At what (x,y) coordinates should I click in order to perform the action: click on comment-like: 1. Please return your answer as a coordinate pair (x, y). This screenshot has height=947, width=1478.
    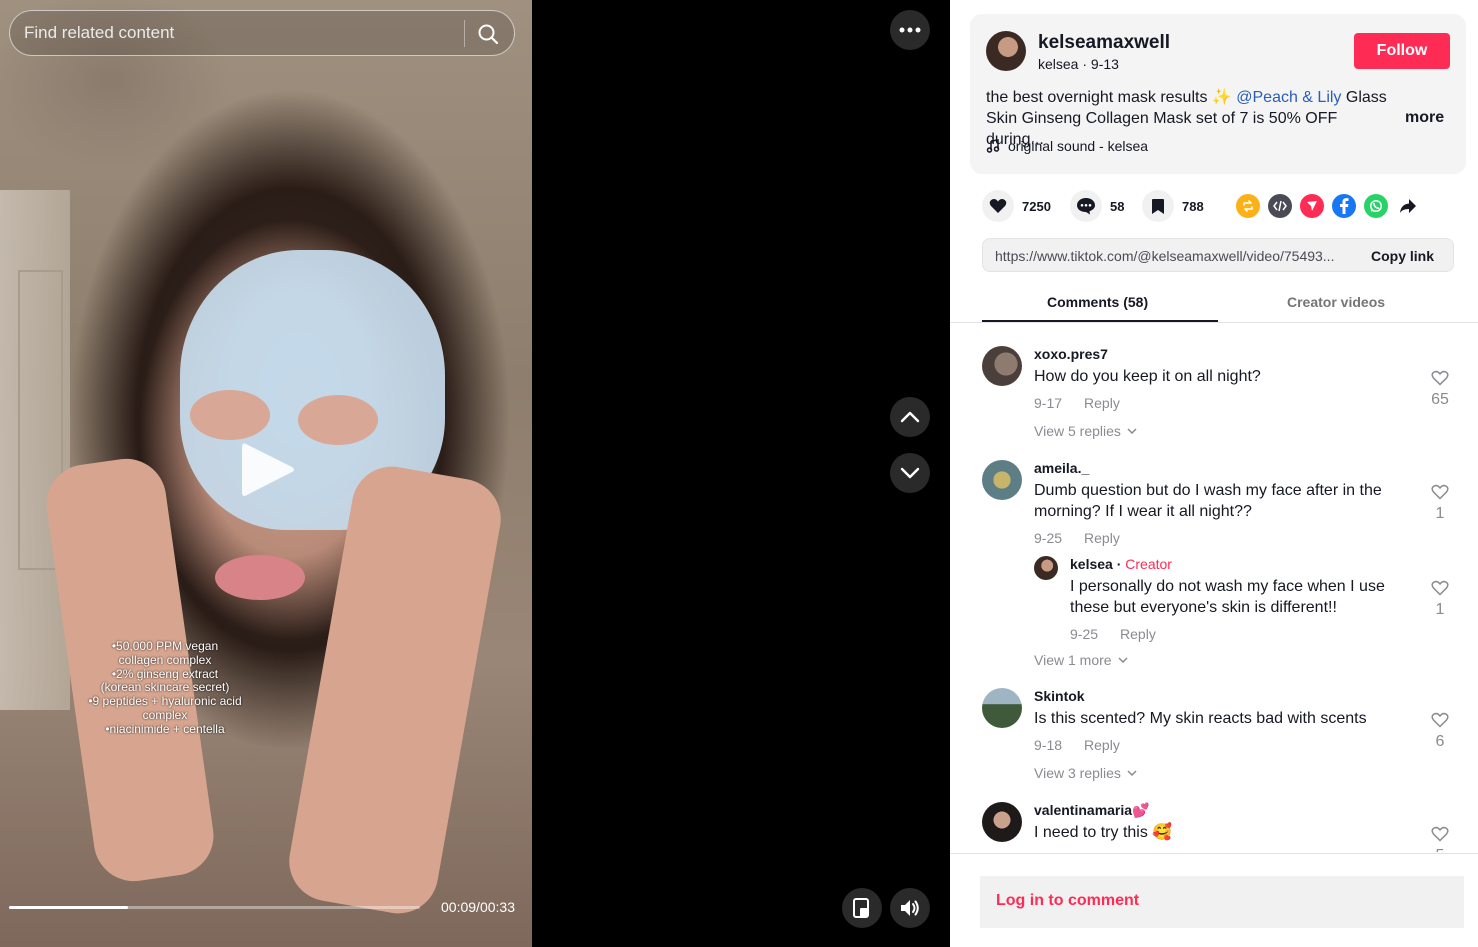
    Looking at the image, I should click on (1440, 503).